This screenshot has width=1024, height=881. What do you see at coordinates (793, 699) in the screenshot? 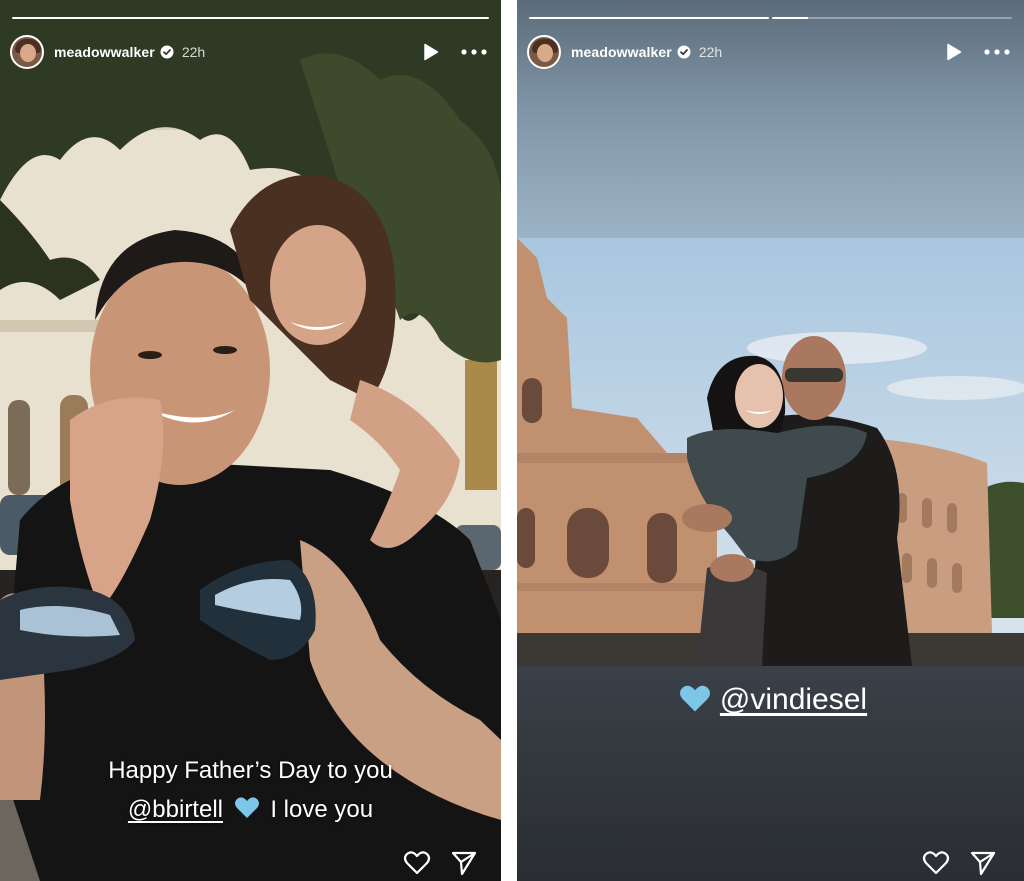
I see `mention-link: @vindiesel` at bounding box center [793, 699].